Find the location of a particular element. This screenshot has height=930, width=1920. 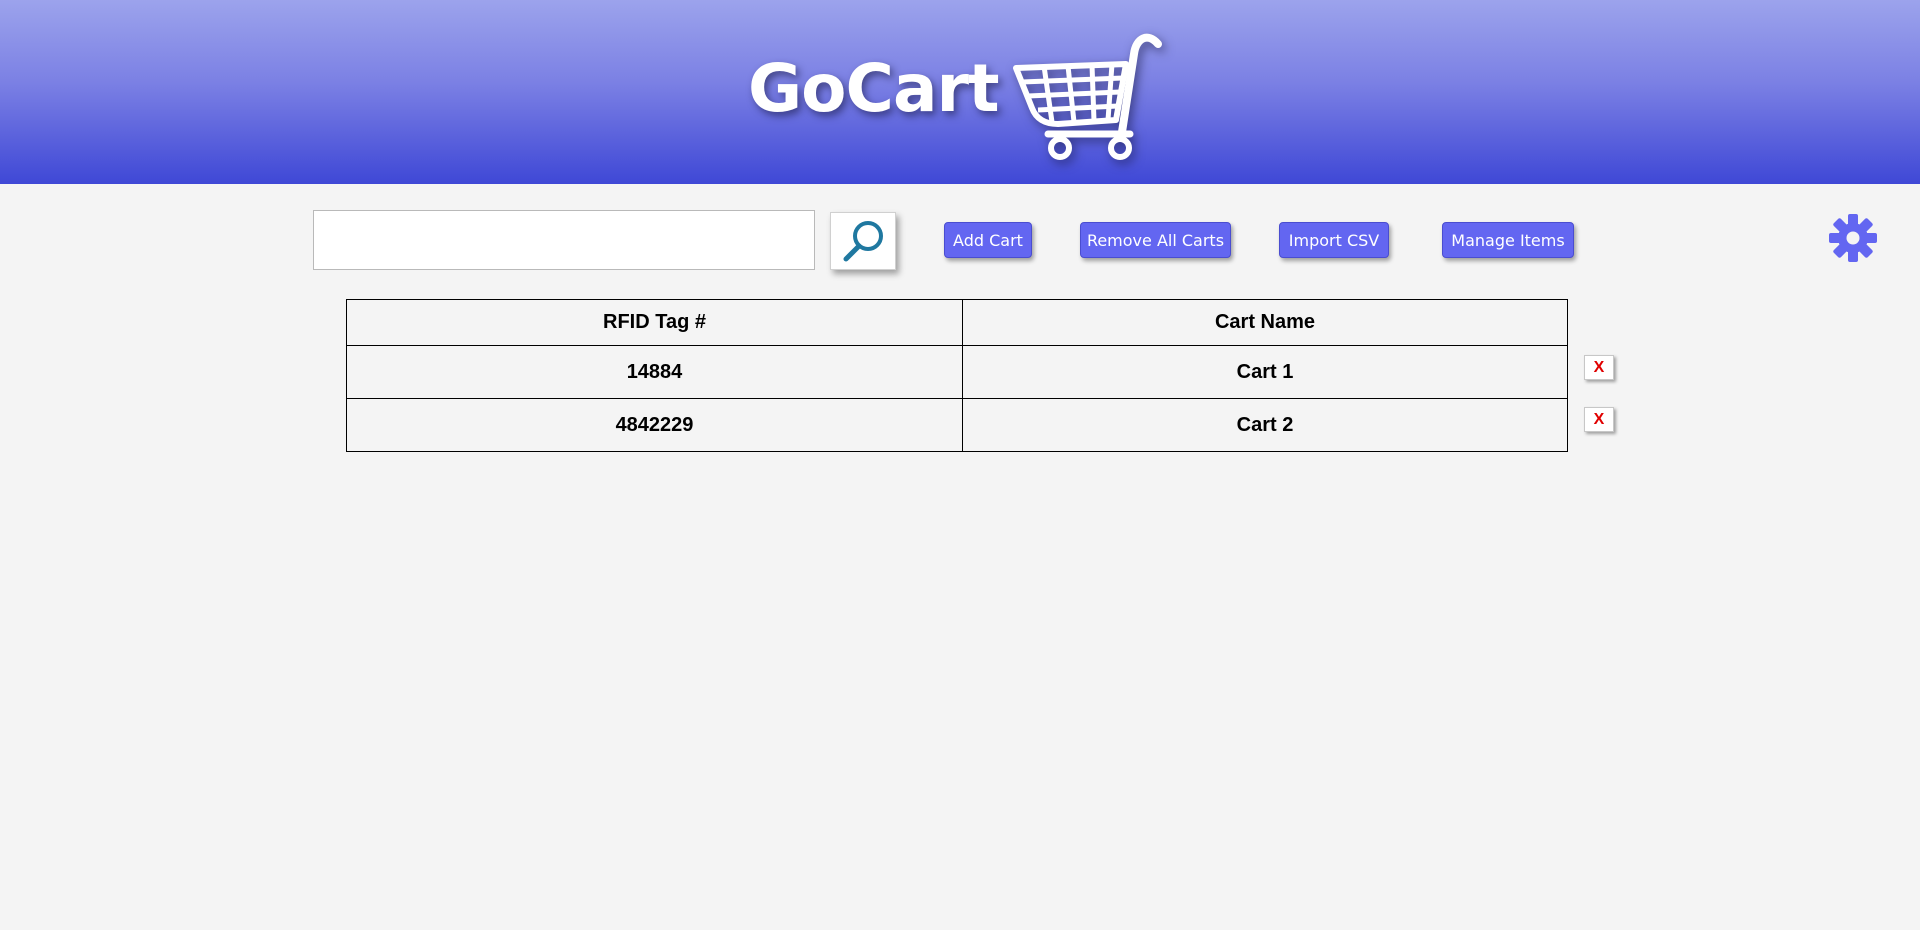

cart-name-cell: Cart 1 is located at coordinates (1265, 372).